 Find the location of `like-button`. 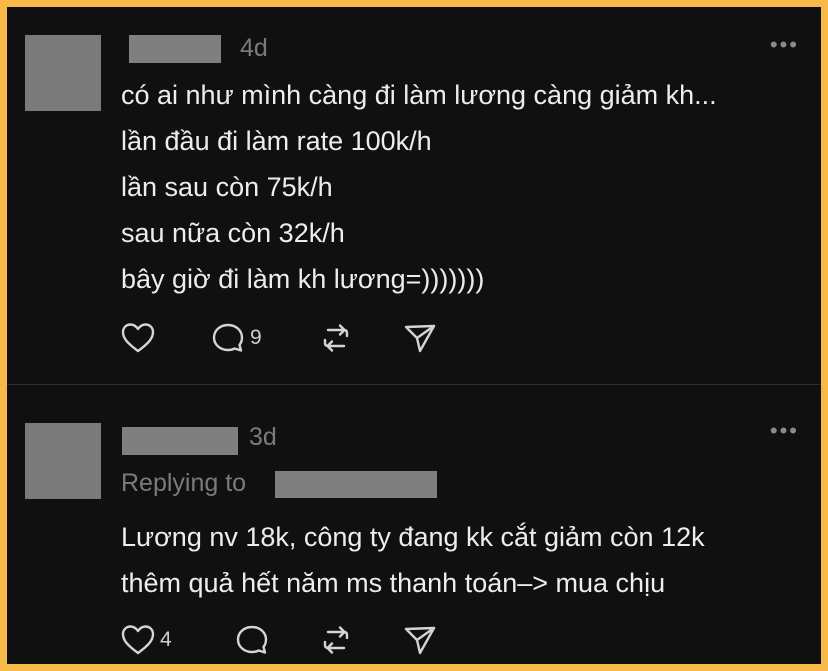

like-button is located at coordinates (138, 338).